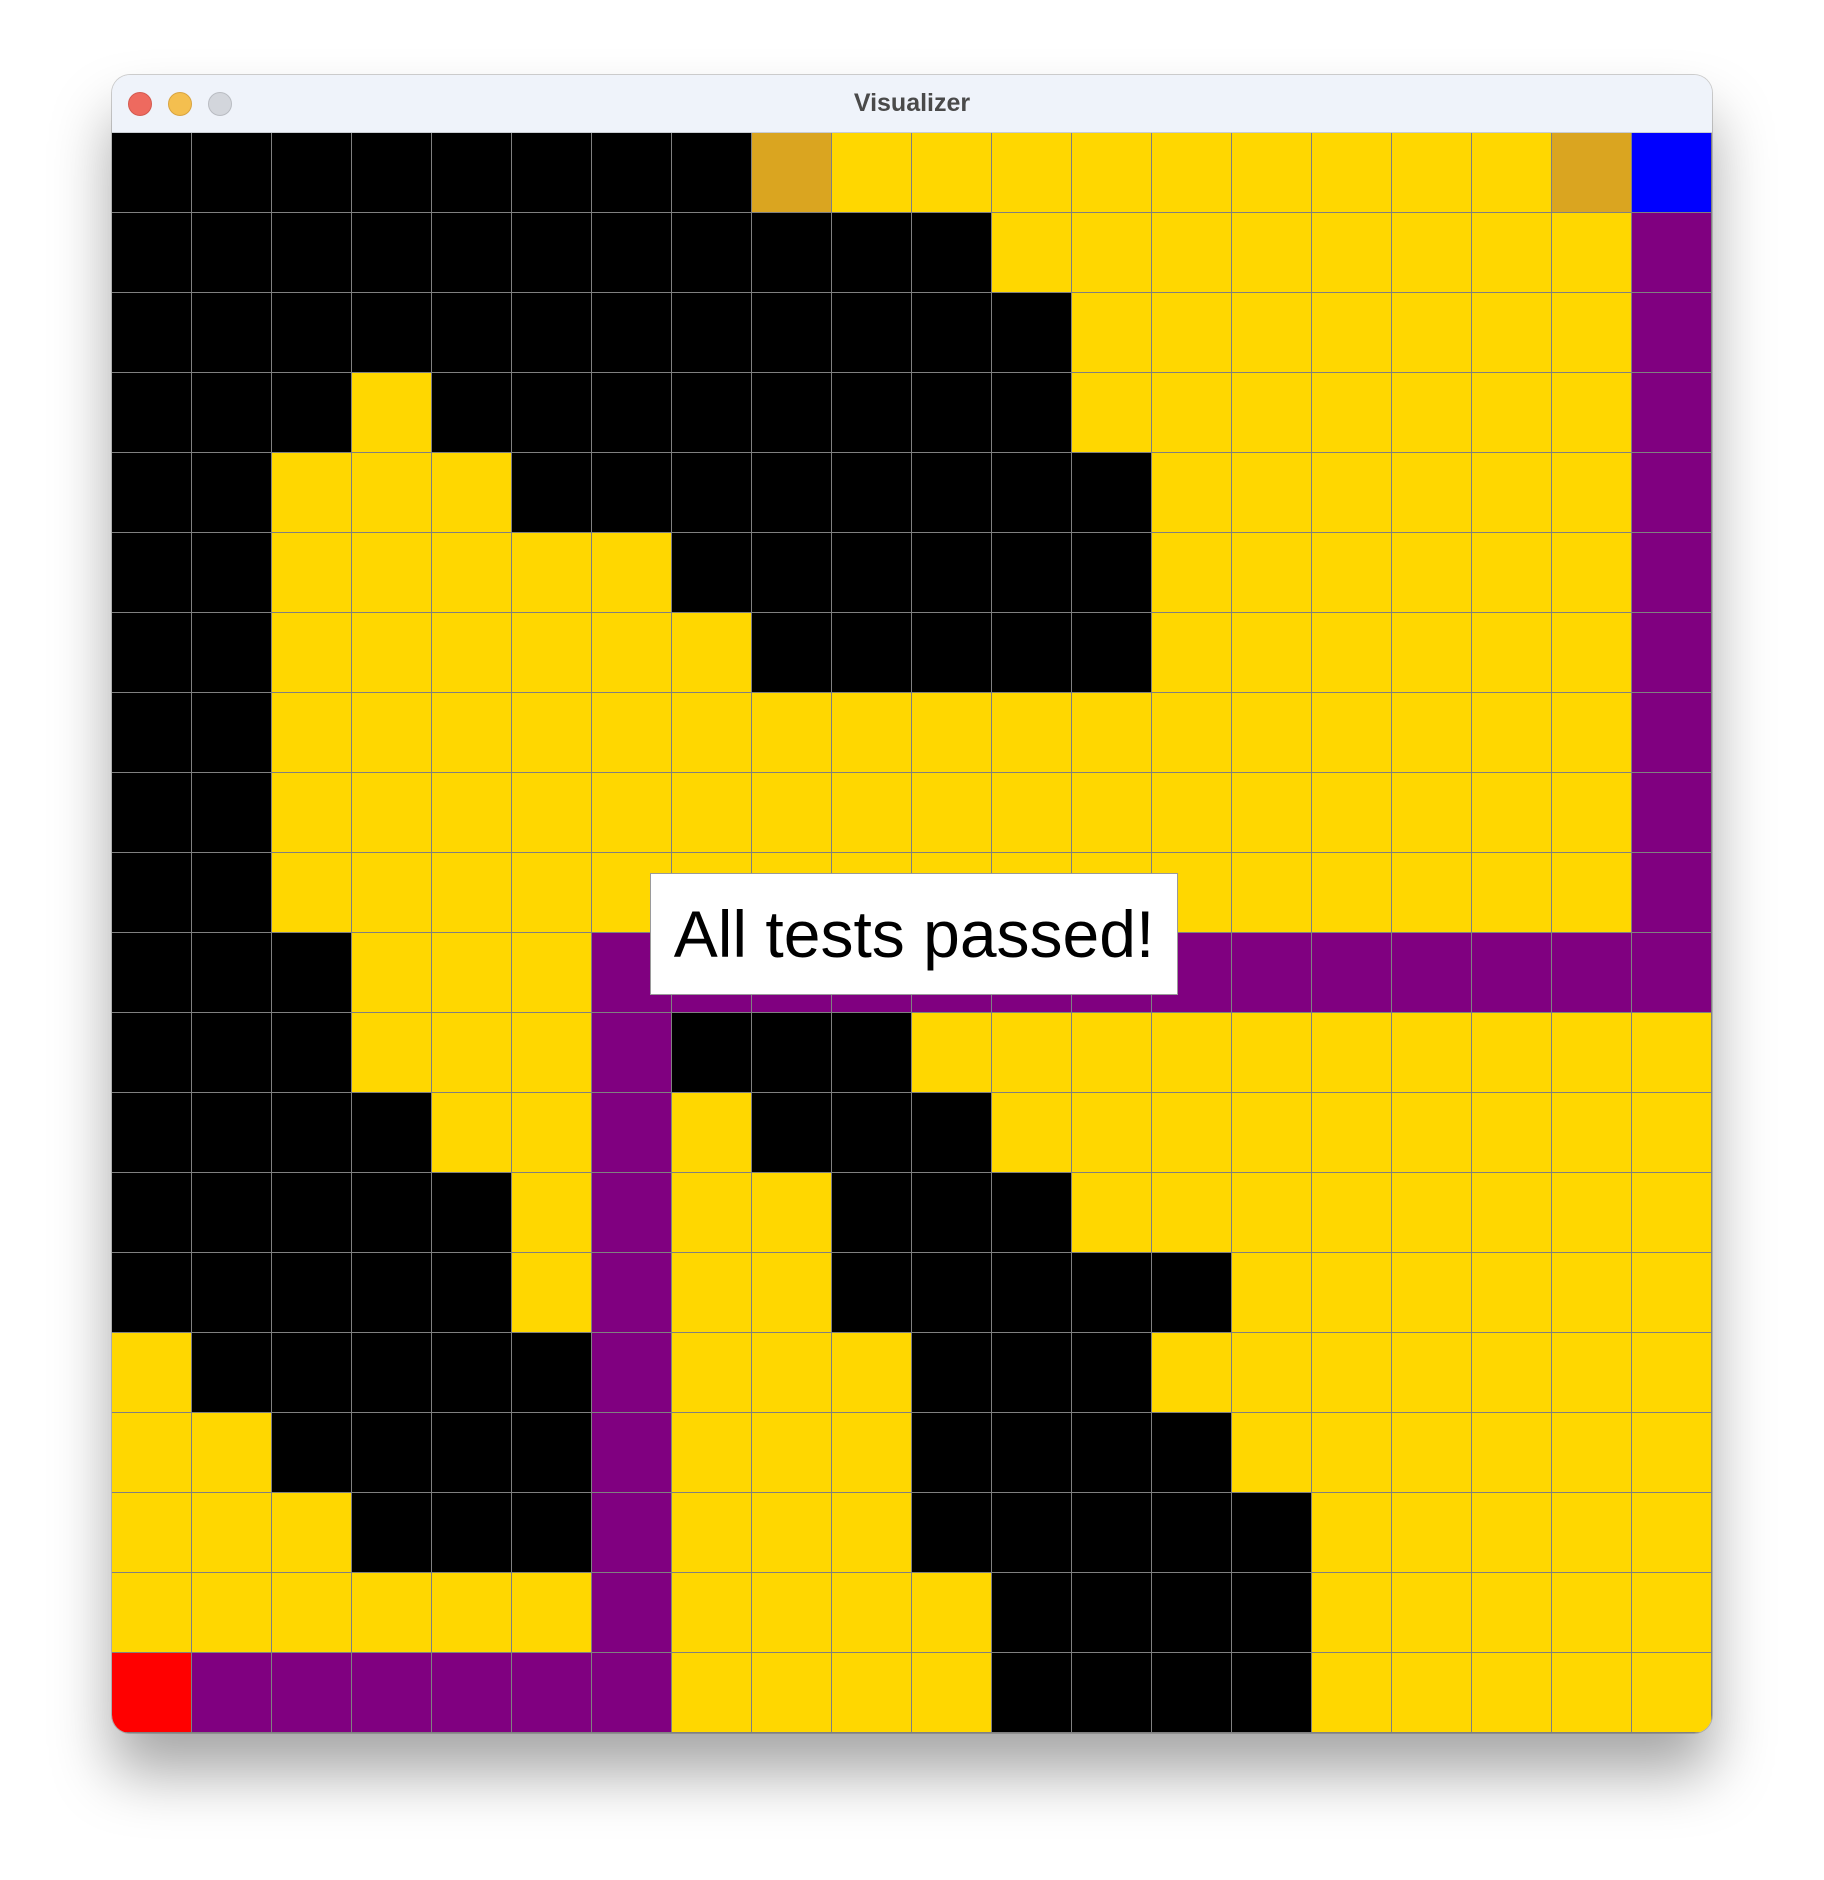  I want to click on title-bar: Visualizer, so click(912, 104).